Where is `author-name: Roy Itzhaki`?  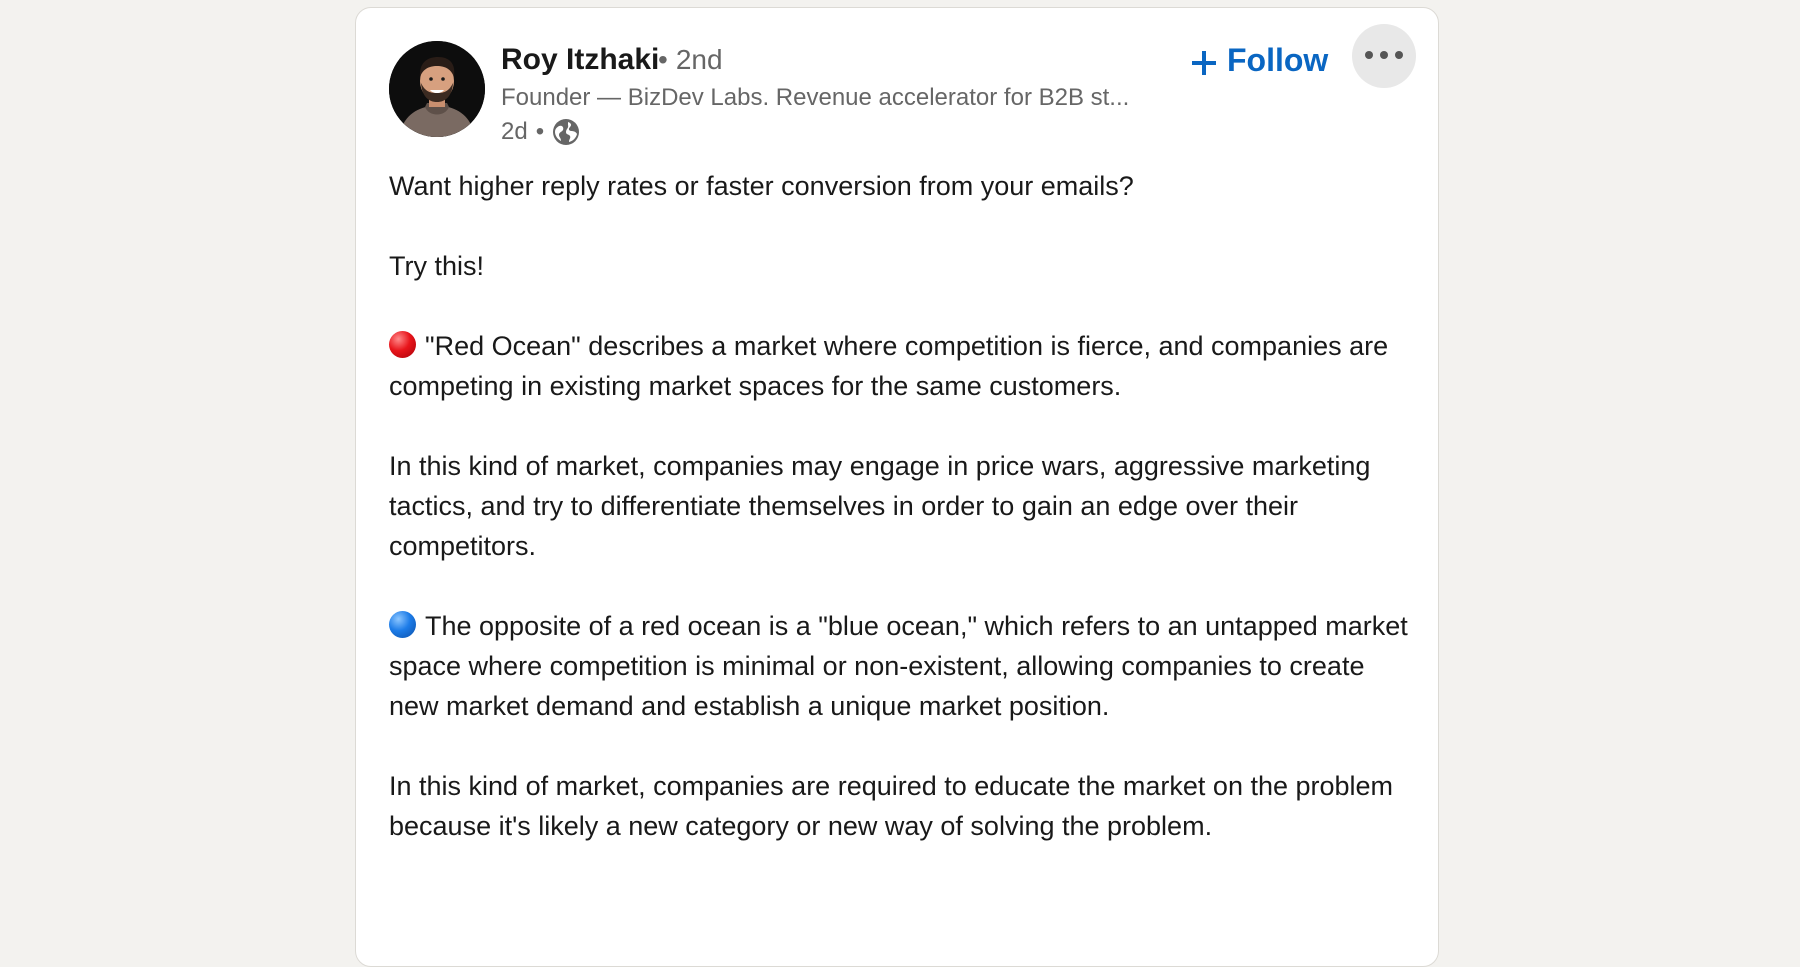 author-name: Roy Itzhaki is located at coordinates (580, 60).